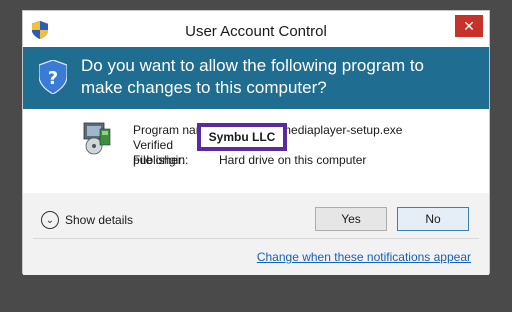  I want to click on installer-icon, so click(97, 138).